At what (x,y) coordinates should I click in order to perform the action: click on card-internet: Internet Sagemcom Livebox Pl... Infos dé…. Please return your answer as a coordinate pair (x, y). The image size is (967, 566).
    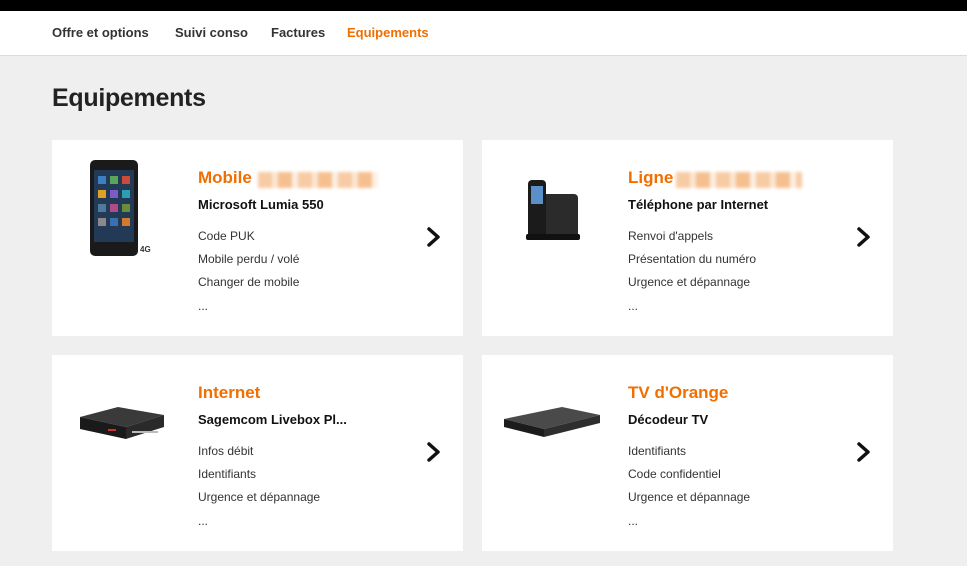
    Looking at the image, I should click on (257, 453).